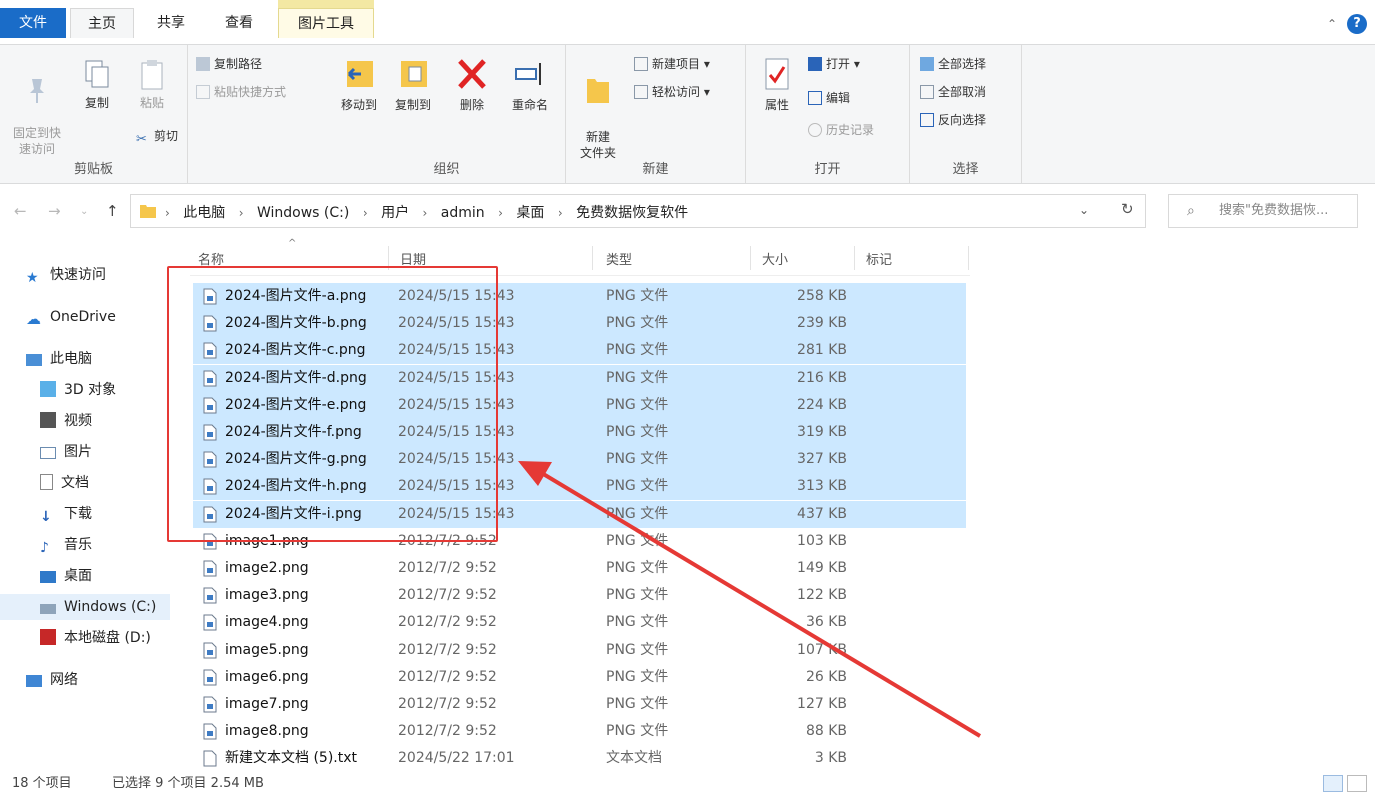  Describe the element at coordinates (267, 622) in the screenshot. I see `file-name: image4.png` at that location.